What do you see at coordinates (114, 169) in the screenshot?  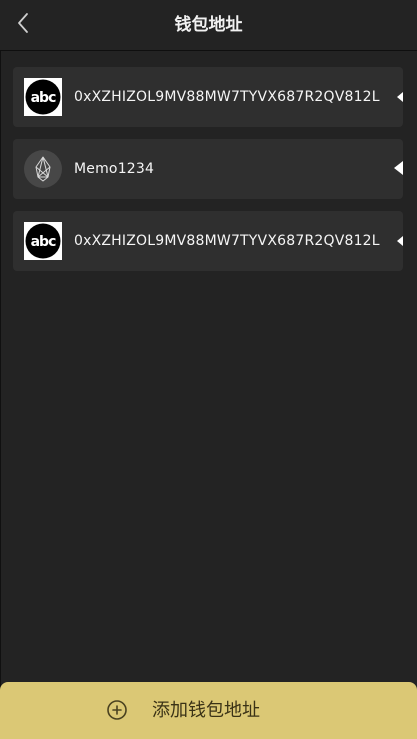 I see `address-label: Memo1234` at bounding box center [114, 169].